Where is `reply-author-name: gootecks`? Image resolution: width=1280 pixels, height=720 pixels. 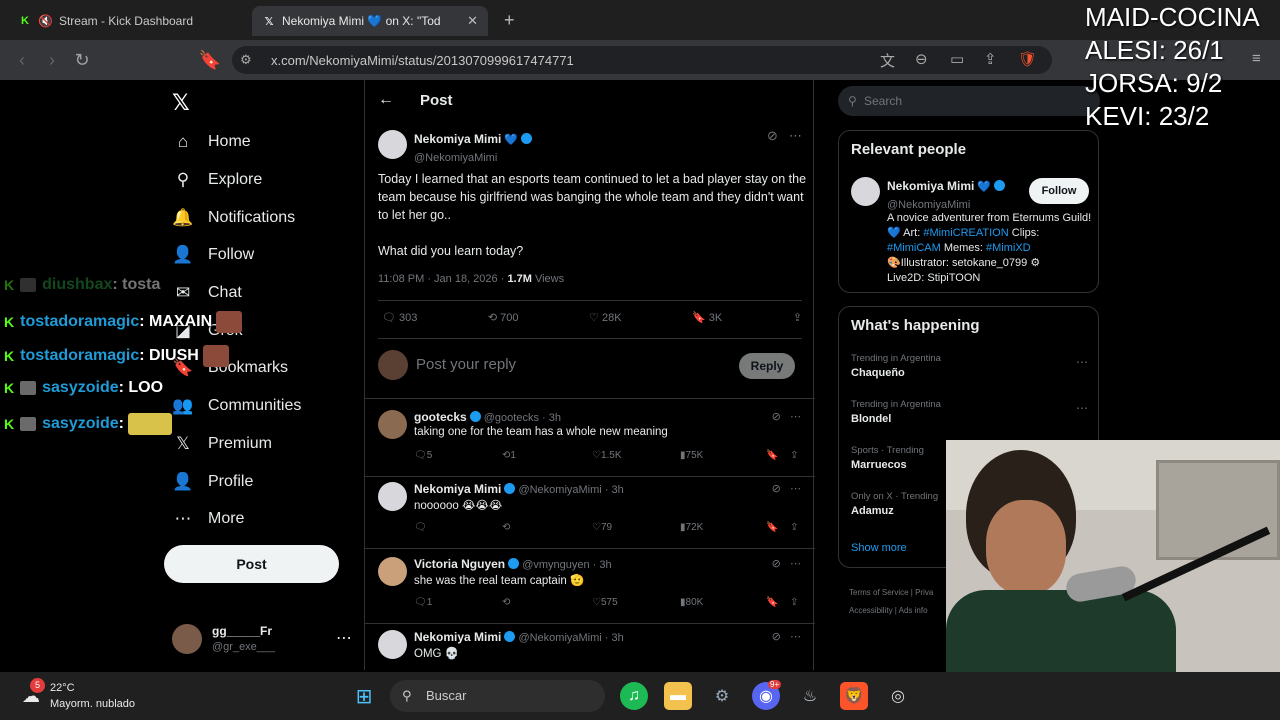
reply-author-name: gootecks is located at coordinates (440, 417).